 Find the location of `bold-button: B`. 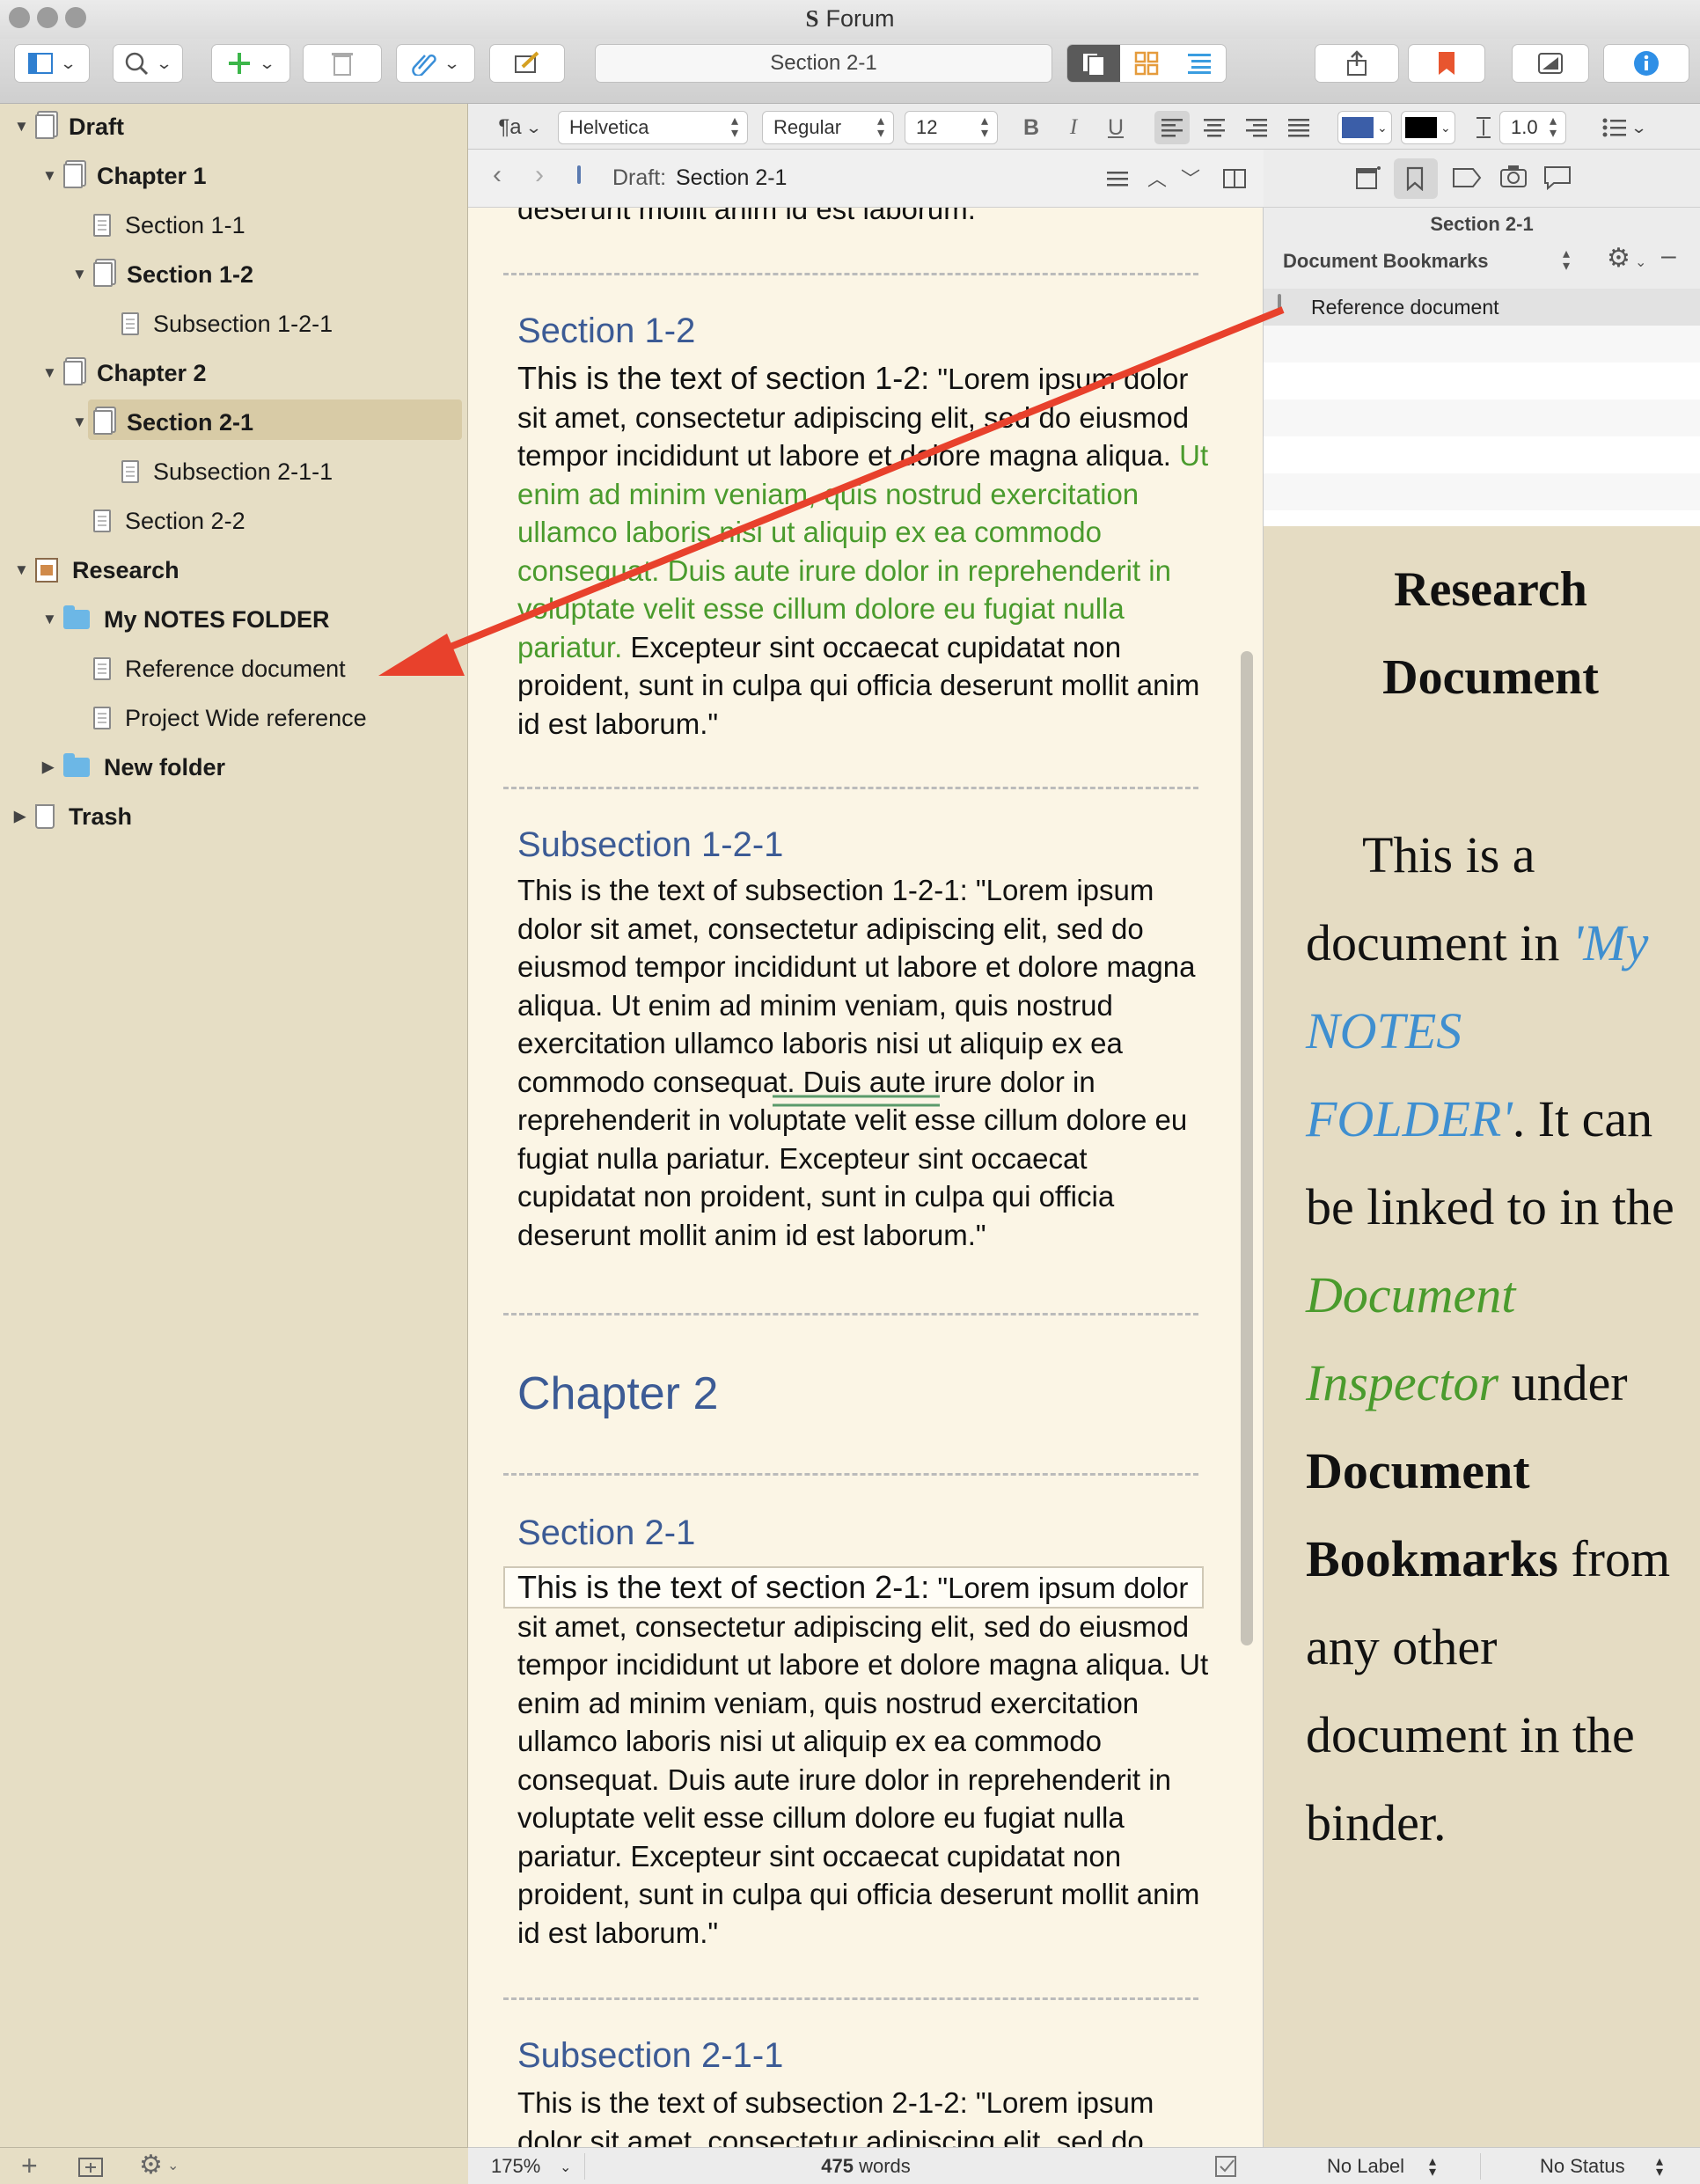

bold-button: B is located at coordinates (1031, 127).